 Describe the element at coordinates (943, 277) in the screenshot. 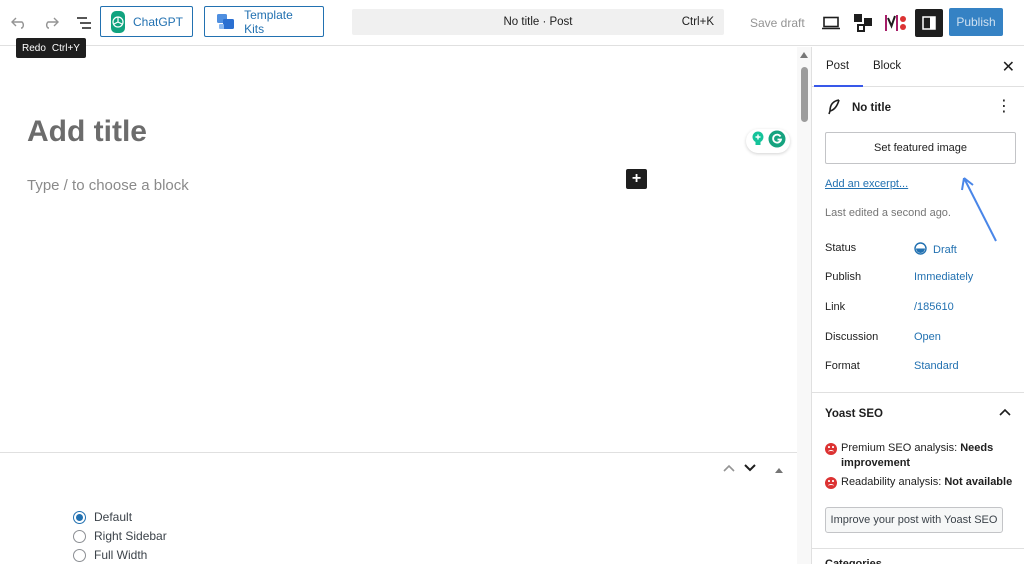

I see `publish-value: Immediately` at that location.